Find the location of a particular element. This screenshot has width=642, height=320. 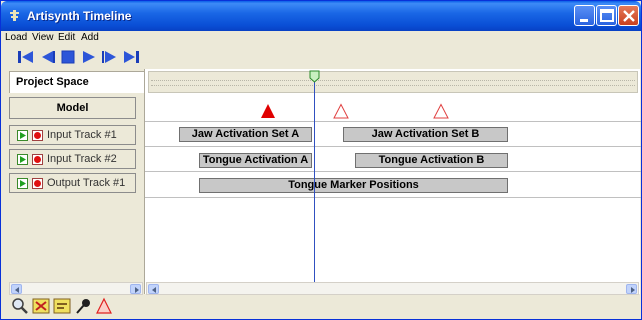

window-title: Artisynth Timeline is located at coordinates (79, 16).